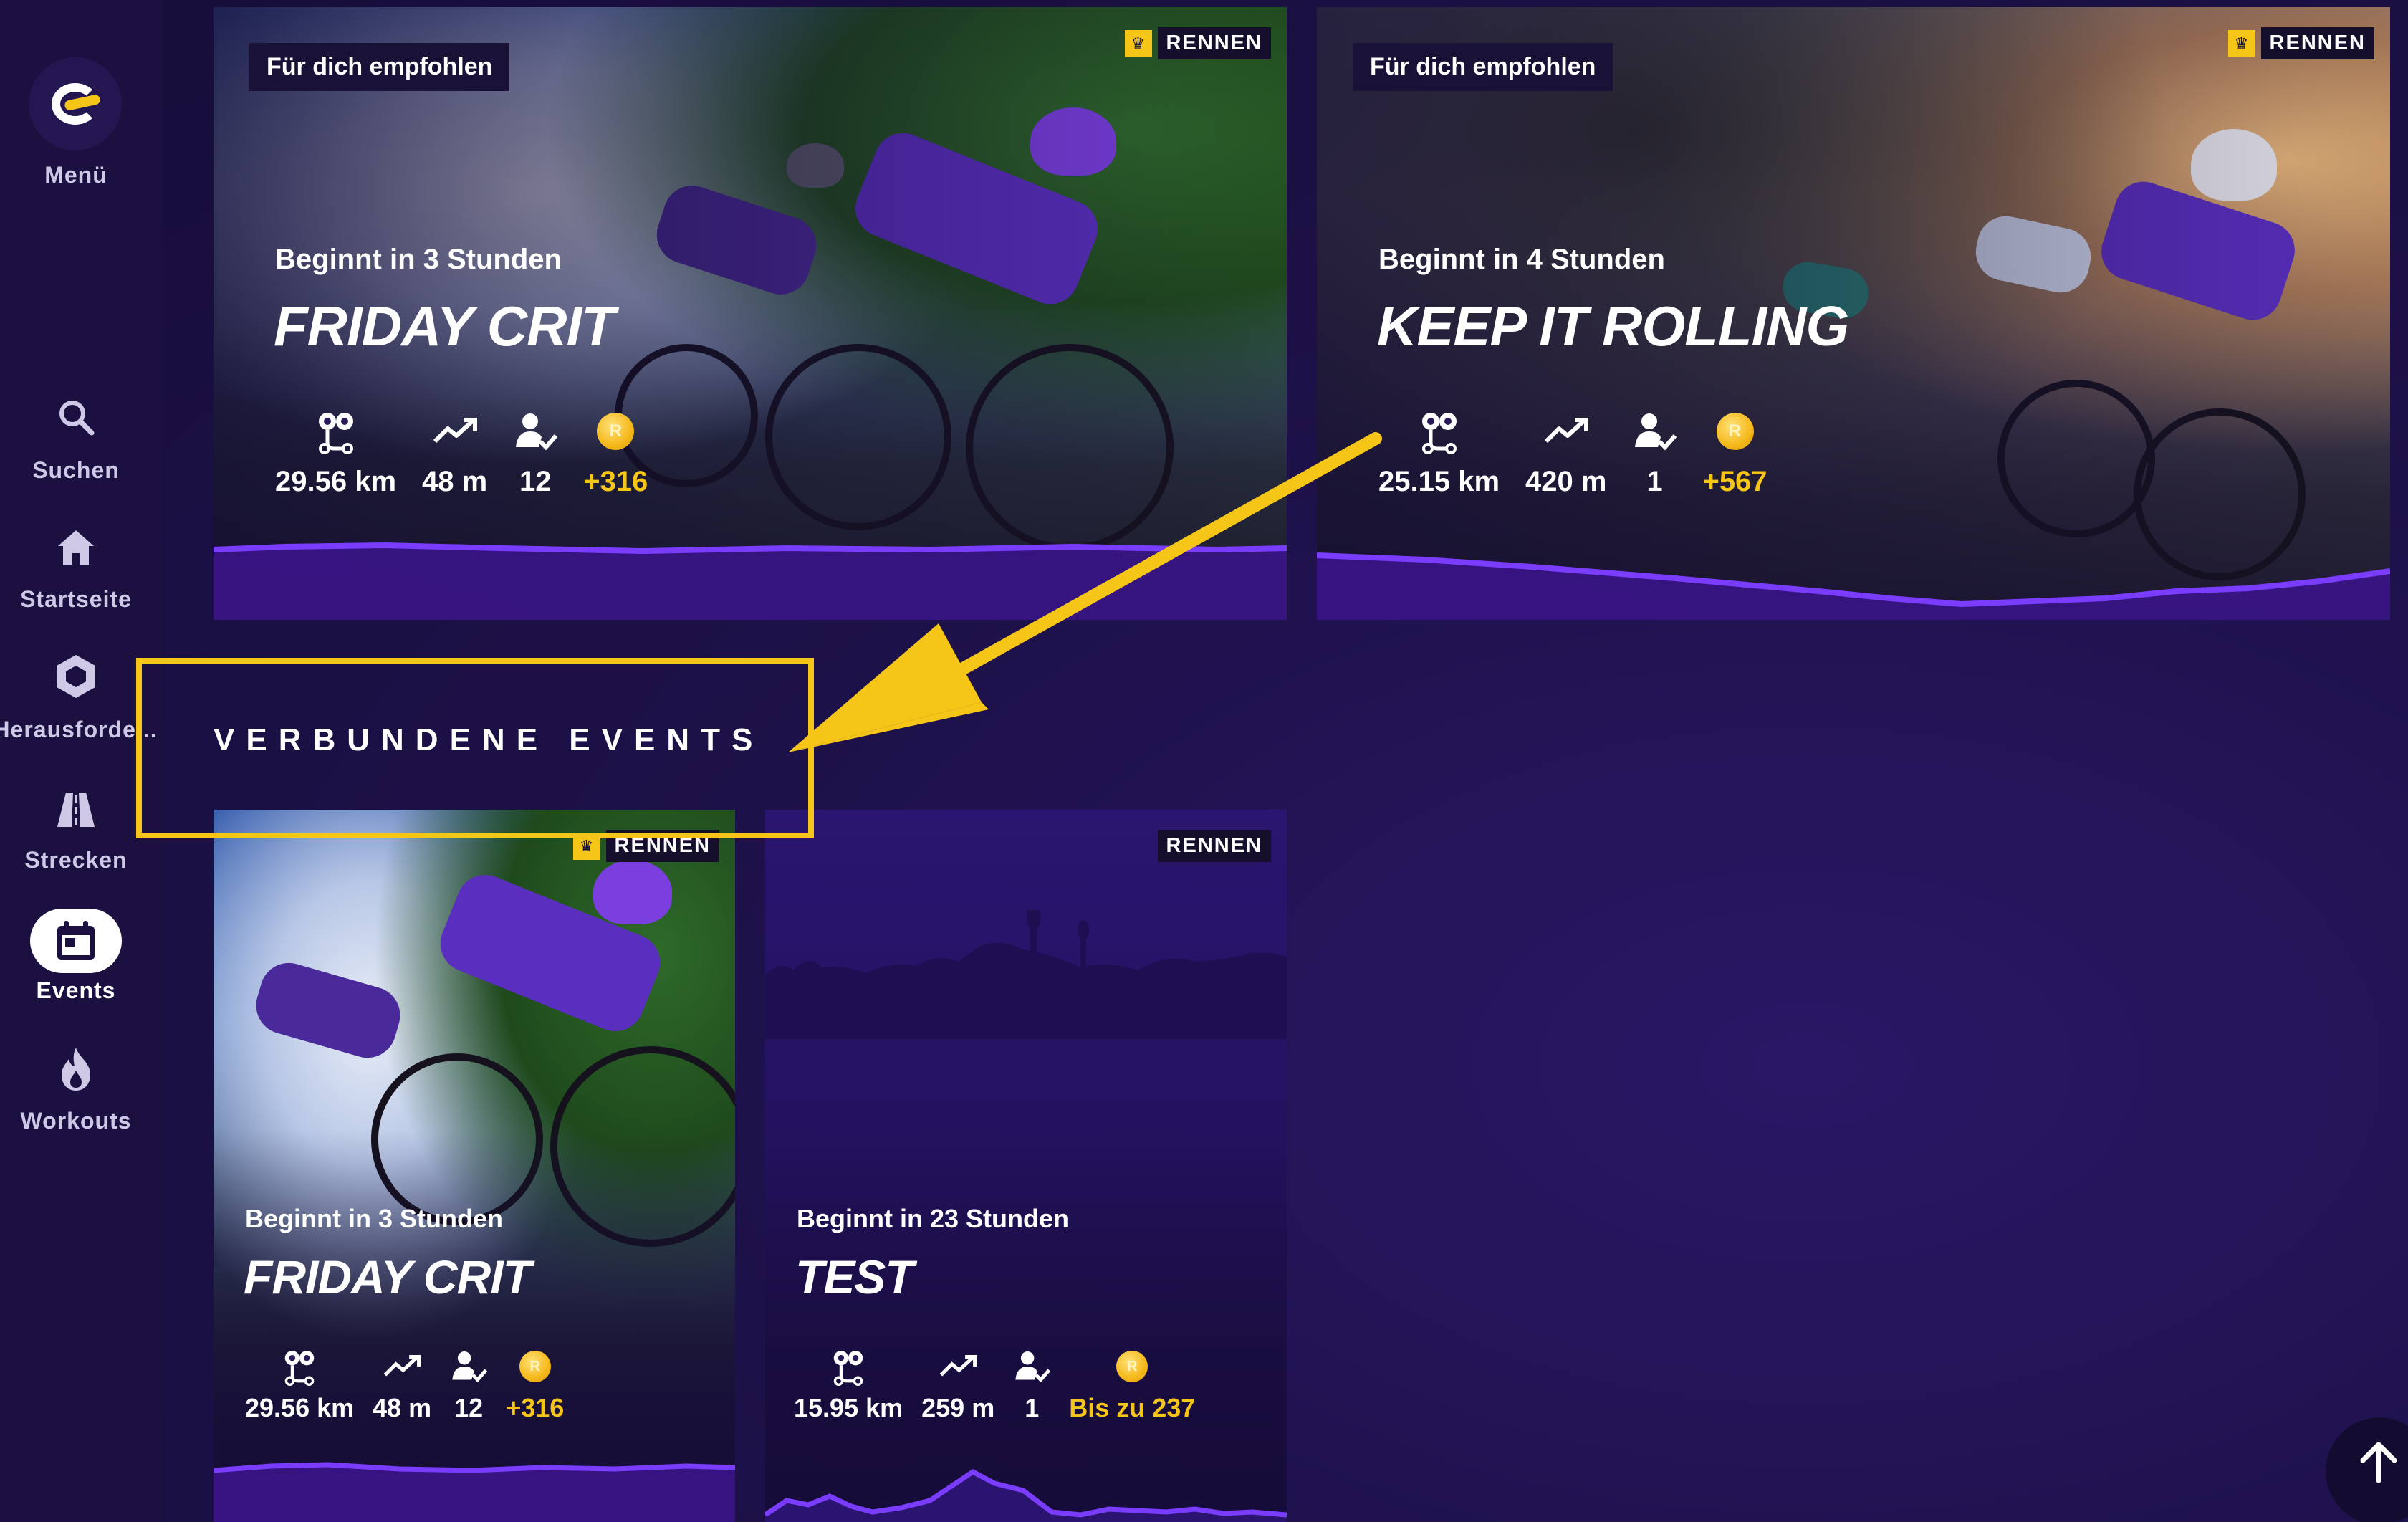 This screenshot has width=2408, height=1522. What do you see at coordinates (1132, 1408) in the screenshot?
I see `coins-value: Bis zu 237` at bounding box center [1132, 1408].